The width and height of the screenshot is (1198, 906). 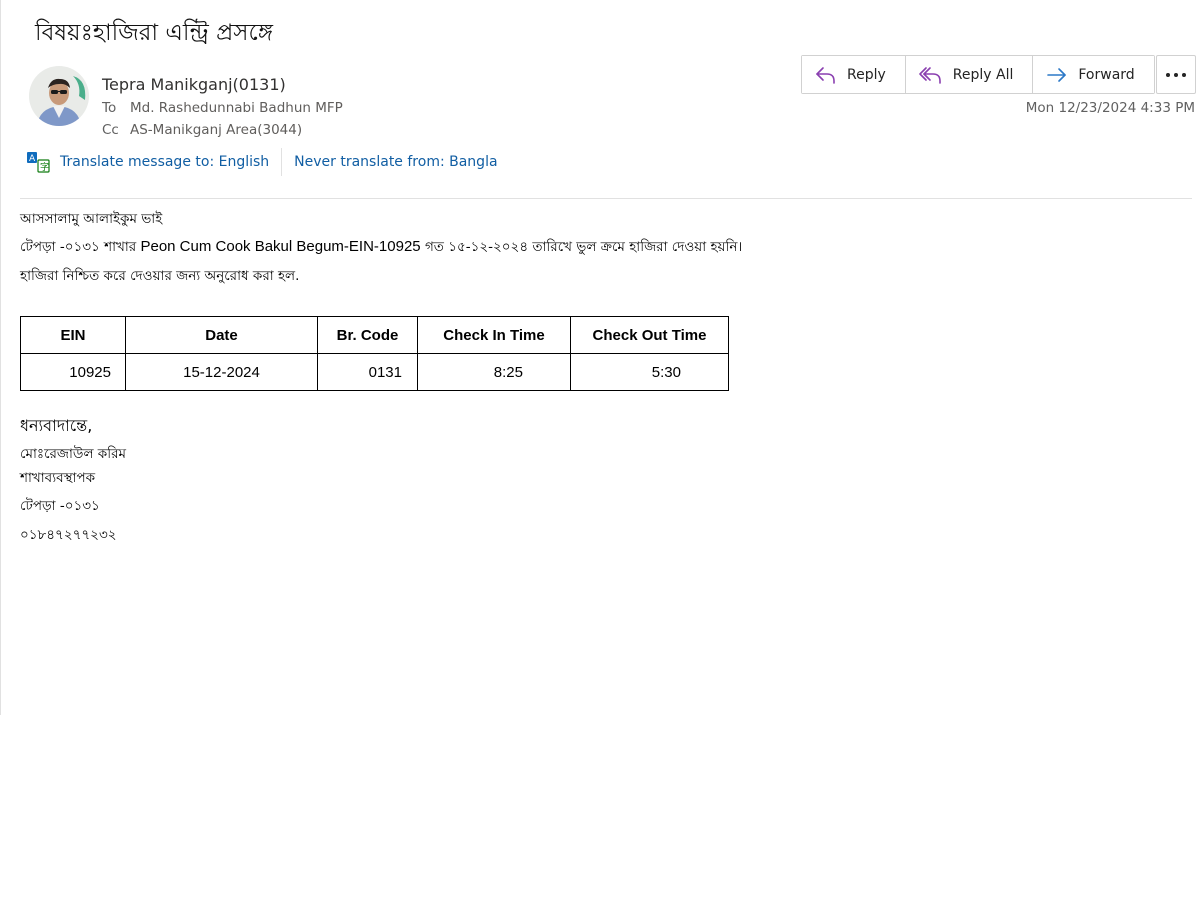 I want to click on more-icon, so click(x=1176, y=74).